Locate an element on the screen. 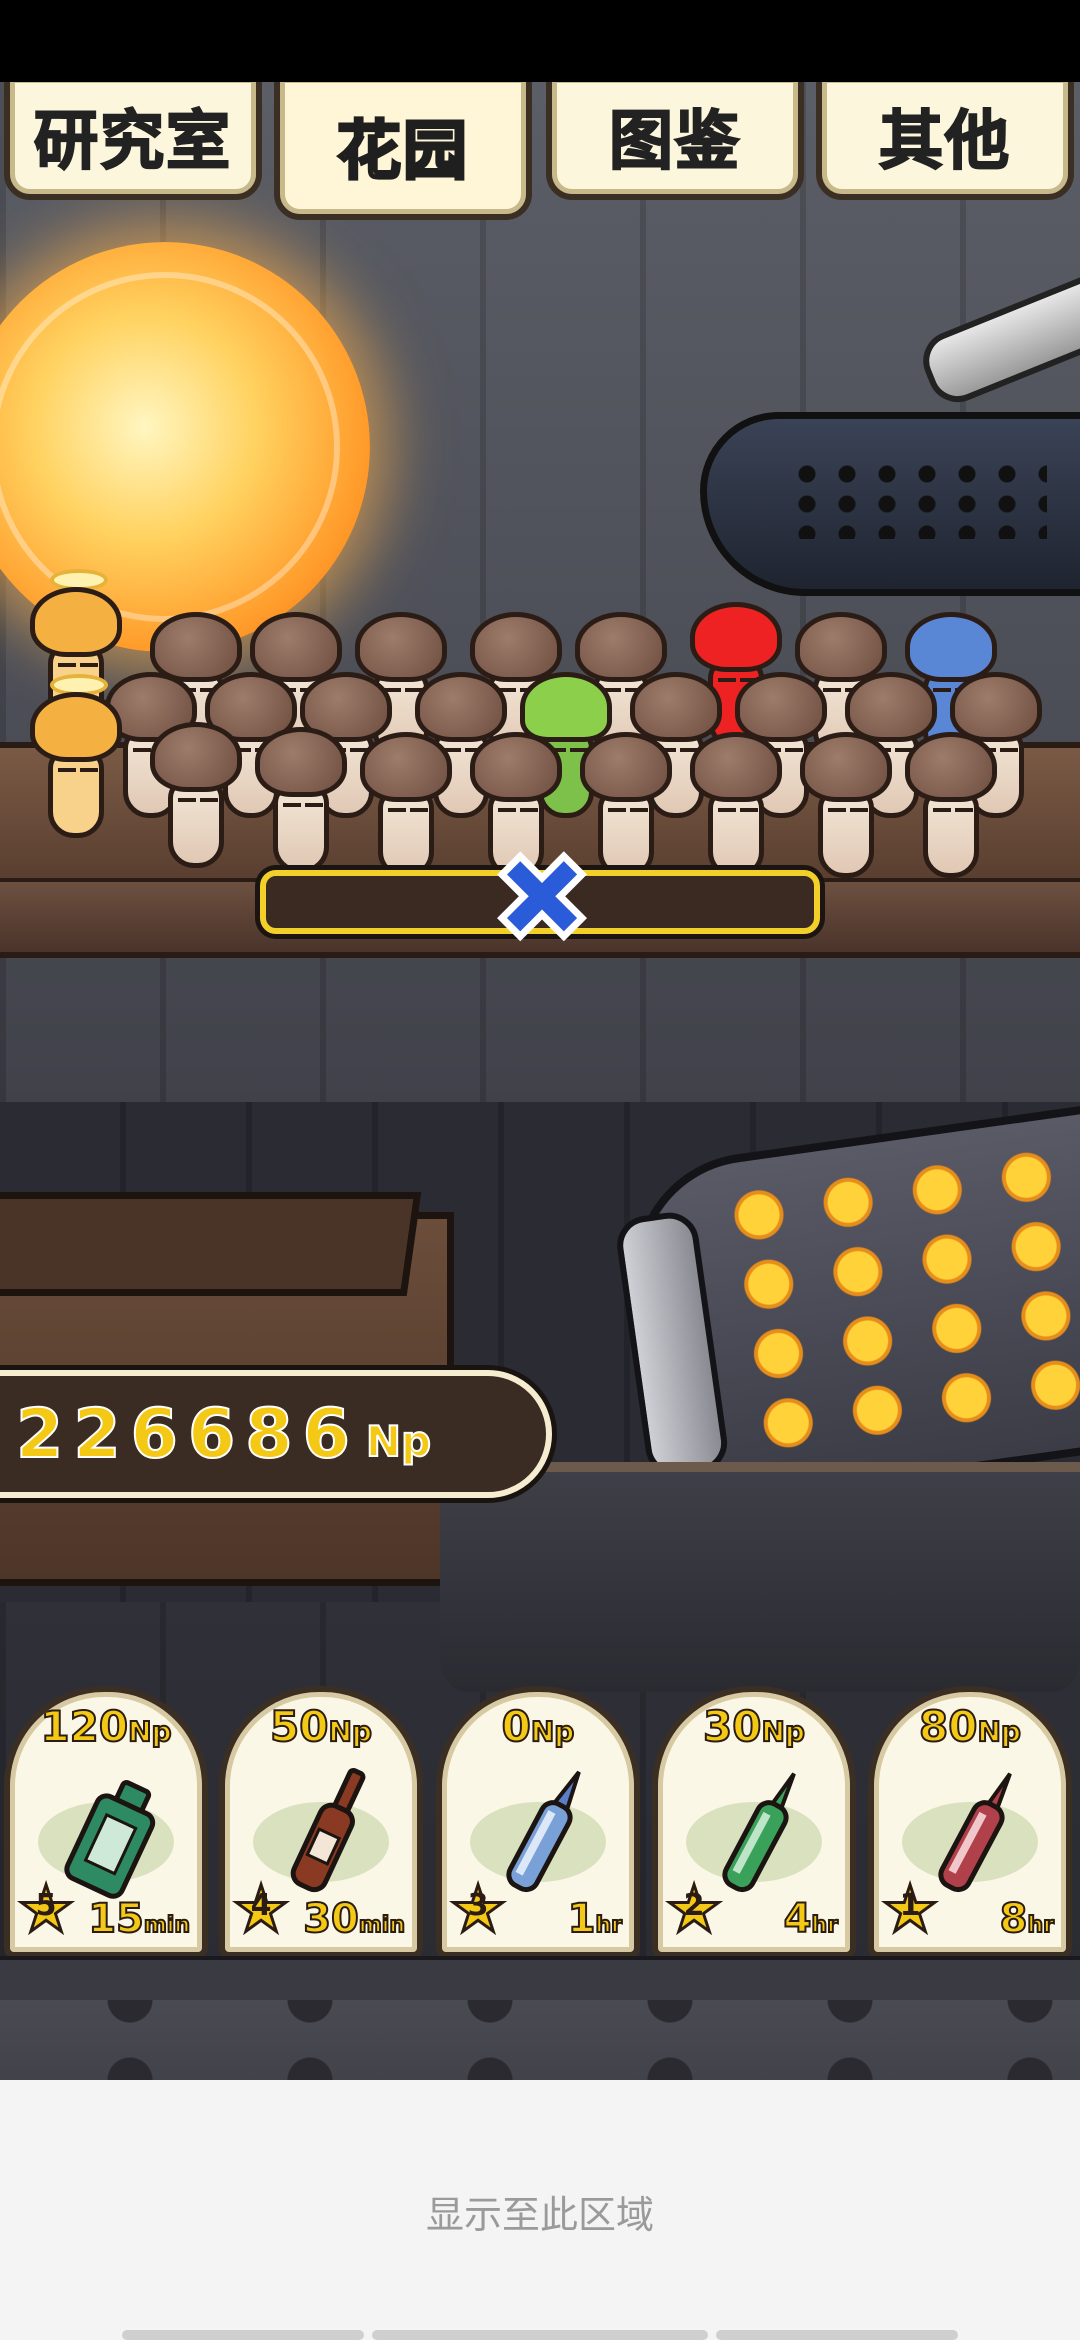 This screenshot has width=1080, height=2340. wooden-box-lid is located at coordinates (211, 1244).